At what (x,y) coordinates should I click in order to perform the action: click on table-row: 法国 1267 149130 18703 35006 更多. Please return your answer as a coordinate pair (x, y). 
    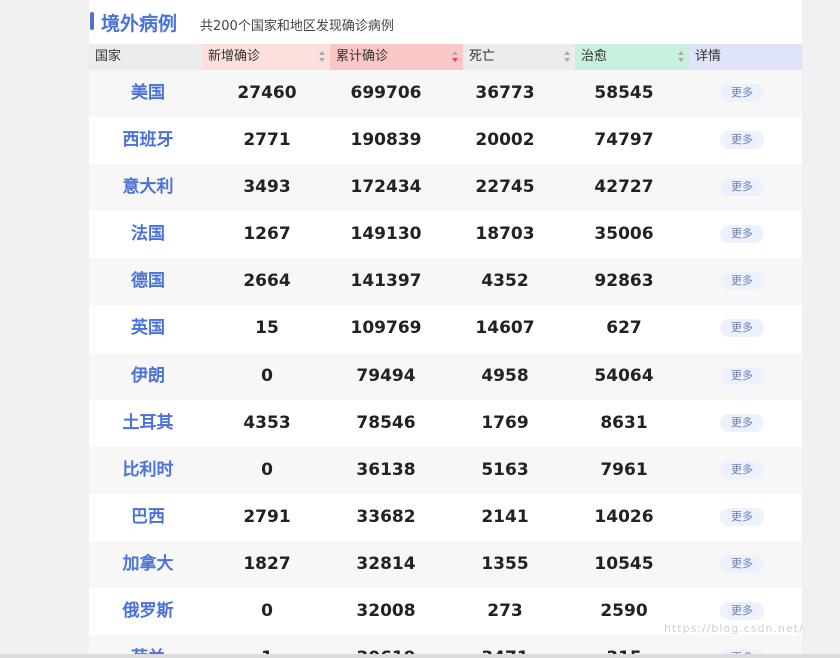
    Looking at the image, I should click on (445, 235).